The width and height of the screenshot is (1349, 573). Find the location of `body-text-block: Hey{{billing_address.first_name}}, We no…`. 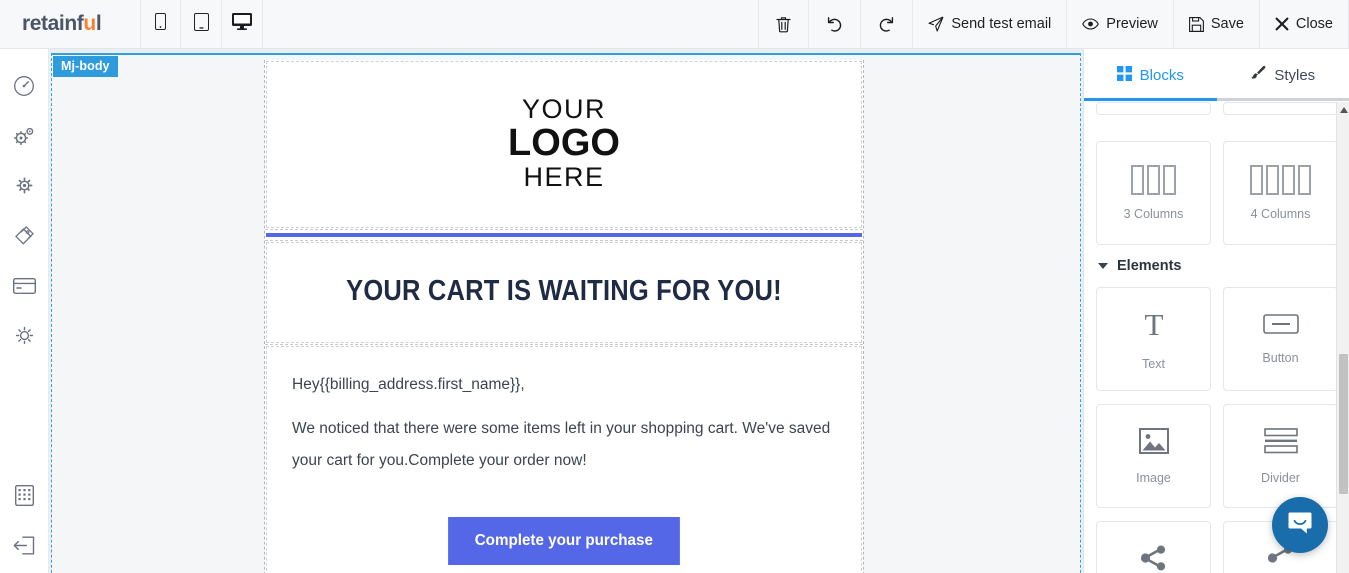

body-text-block: Hey{{billing_address.first_name}}, We no… is located at coordinates (564, 421).